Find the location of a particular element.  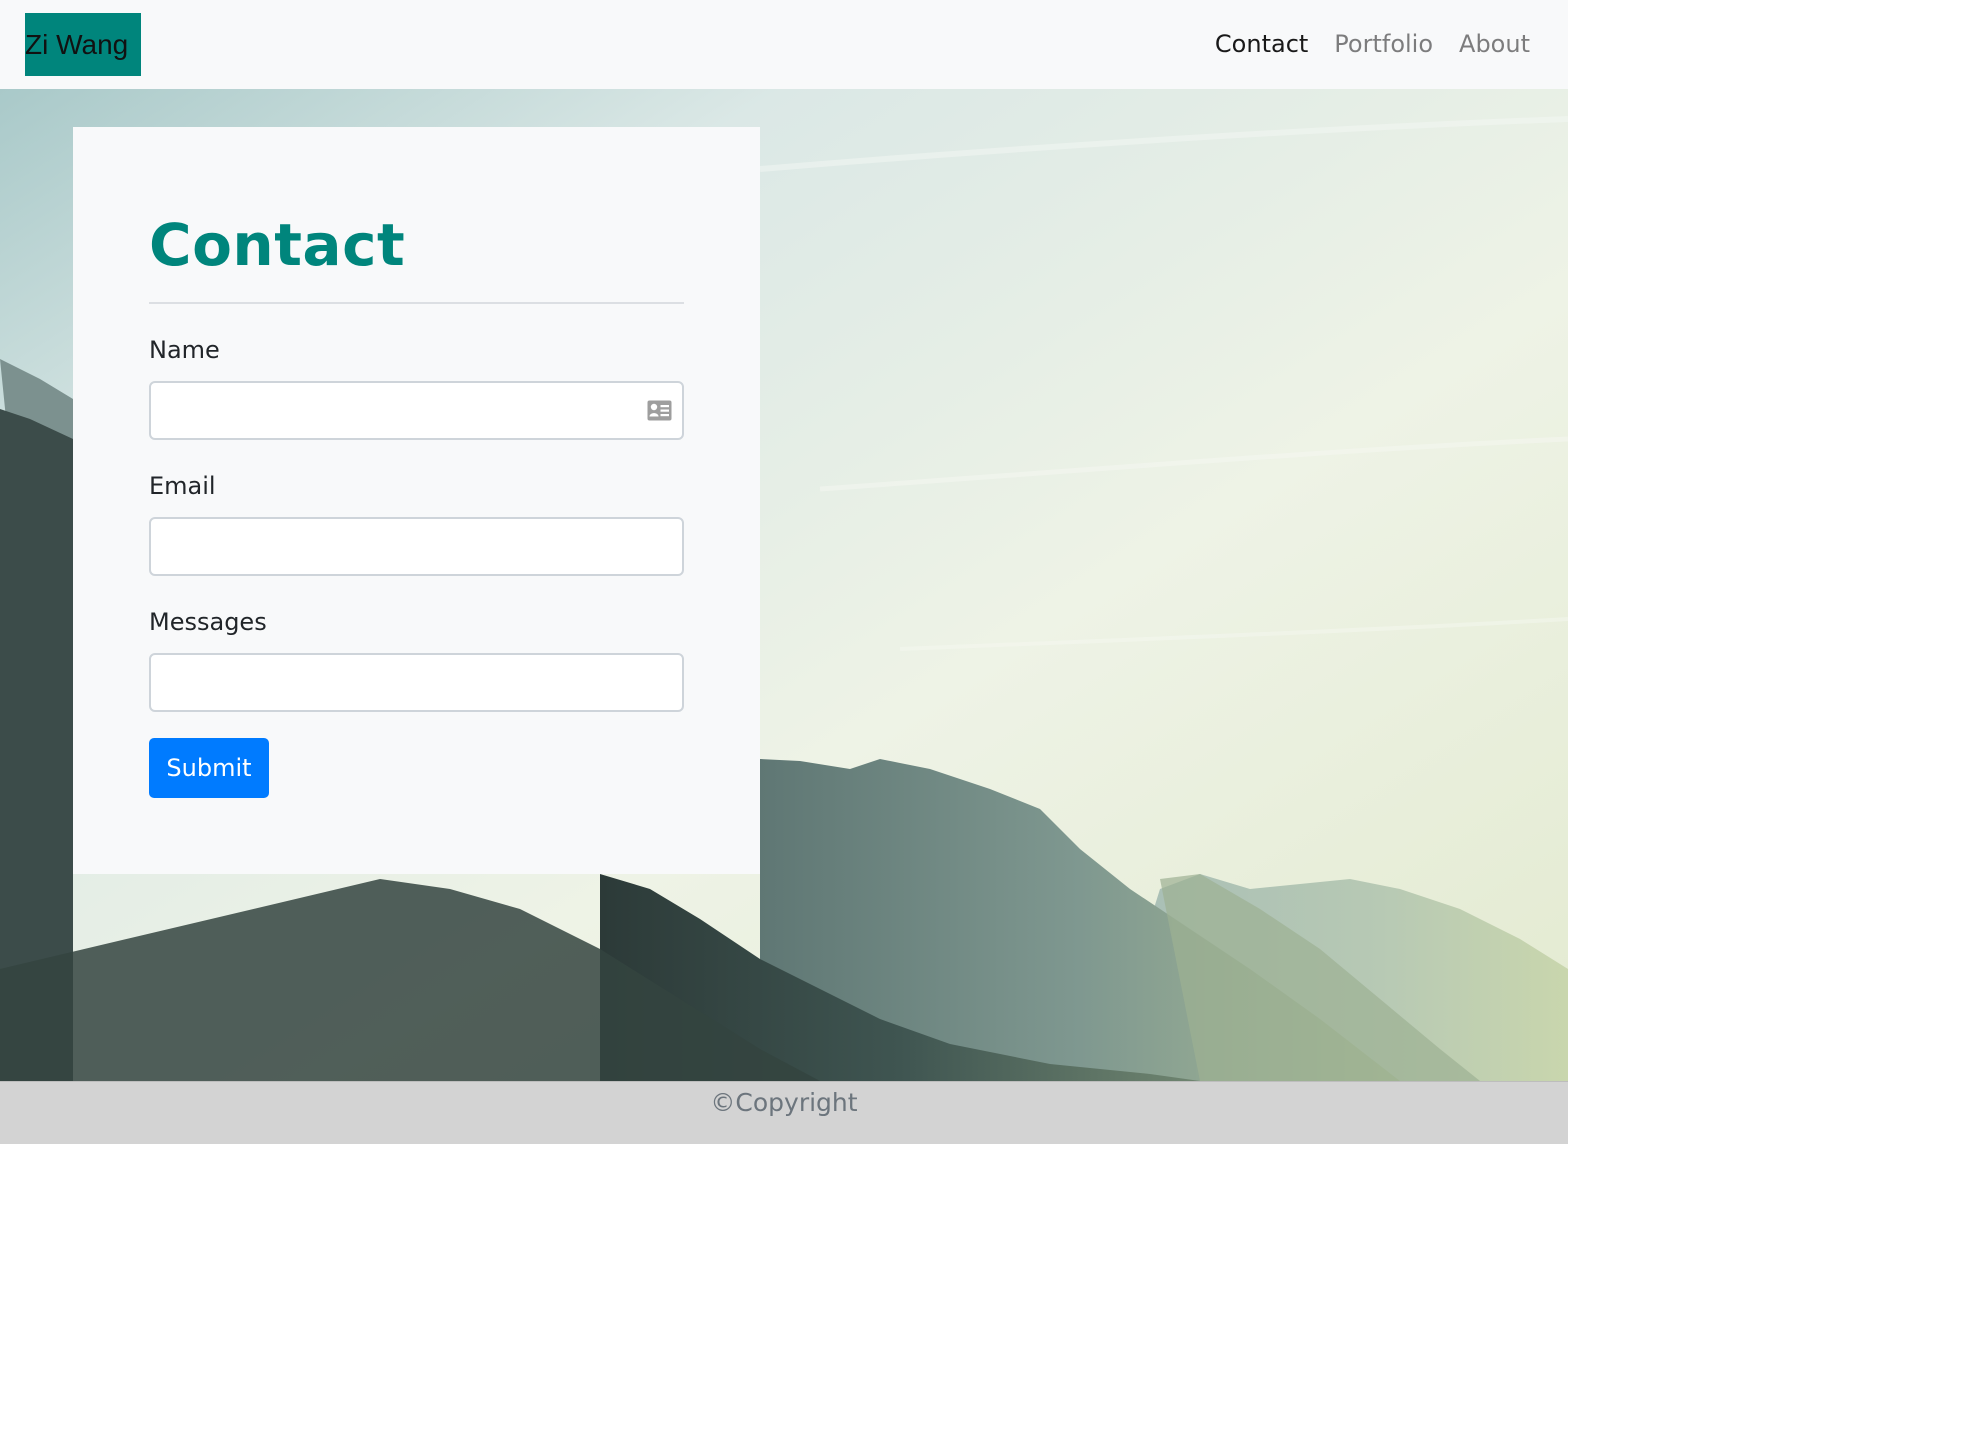

nav-link-about: About is located at coordinates (1494, 44).